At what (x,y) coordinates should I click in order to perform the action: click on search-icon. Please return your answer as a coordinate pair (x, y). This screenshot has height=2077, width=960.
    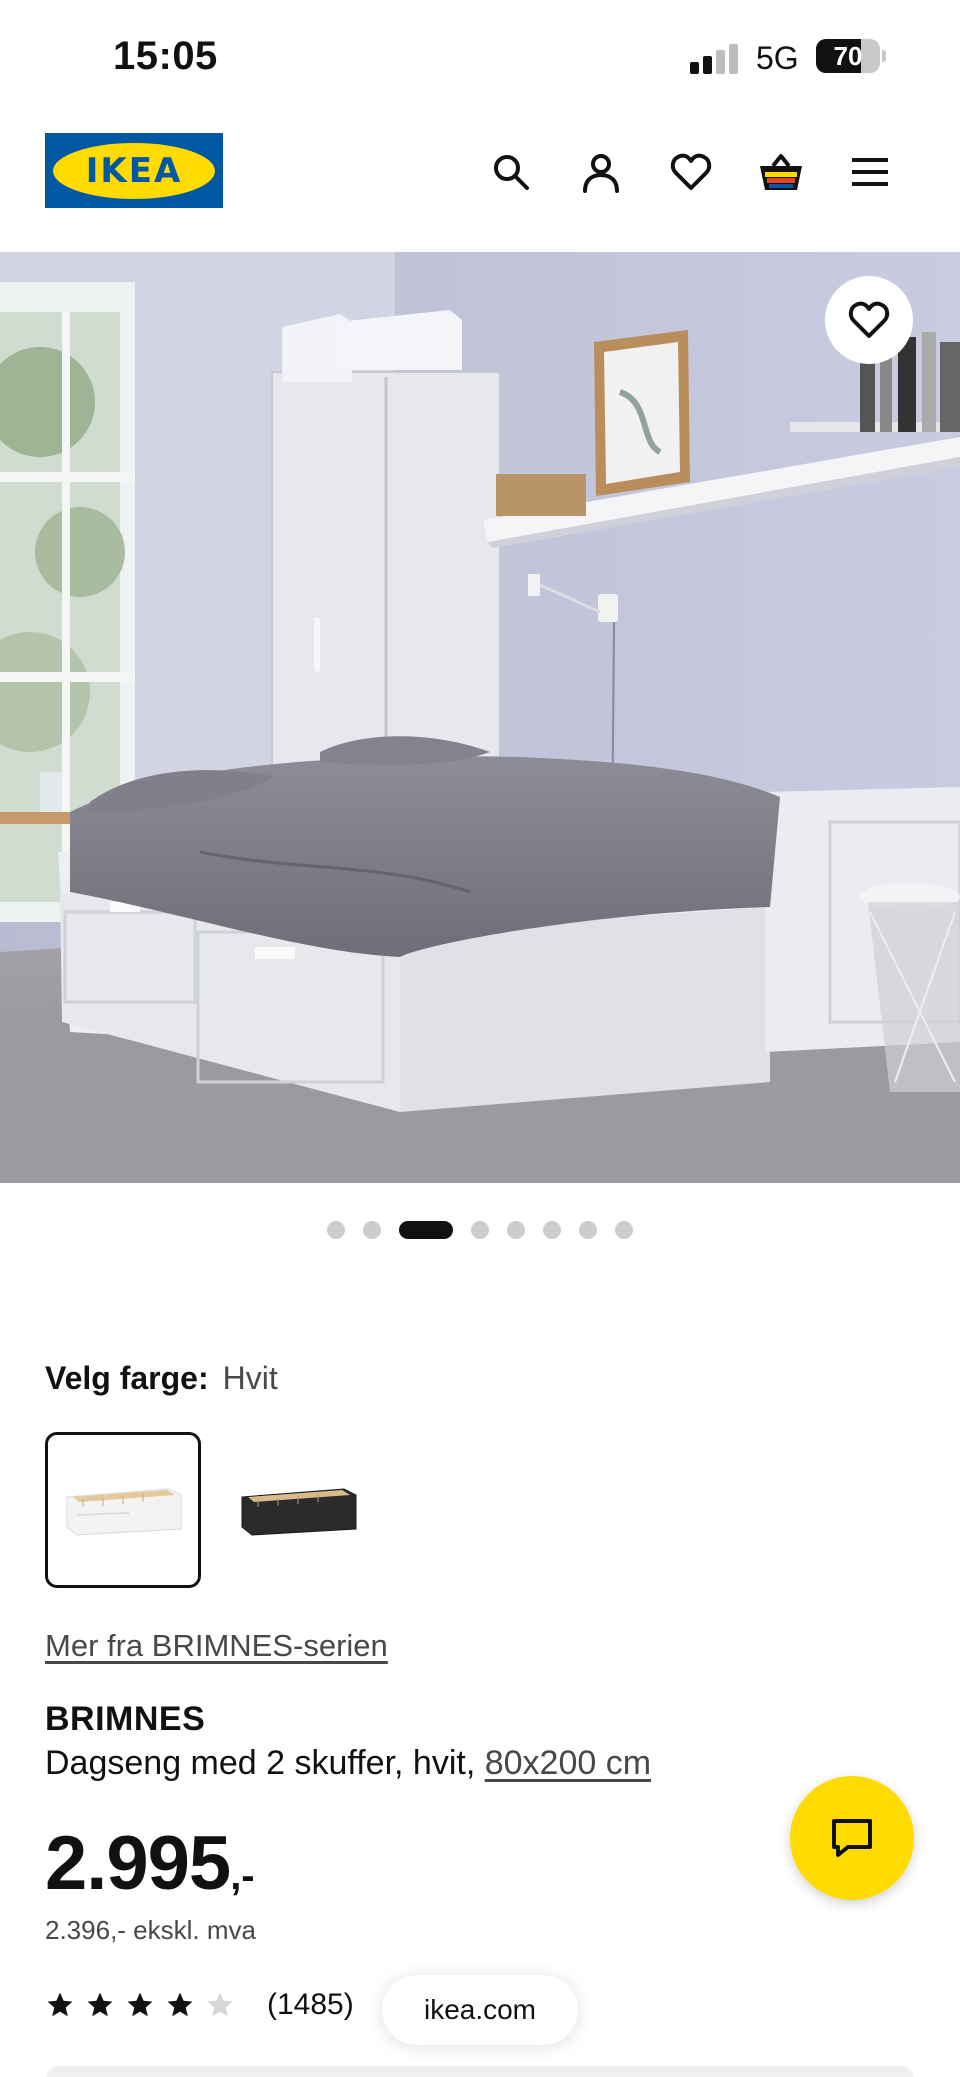
    Looking at the image, I should click on (511, 172).